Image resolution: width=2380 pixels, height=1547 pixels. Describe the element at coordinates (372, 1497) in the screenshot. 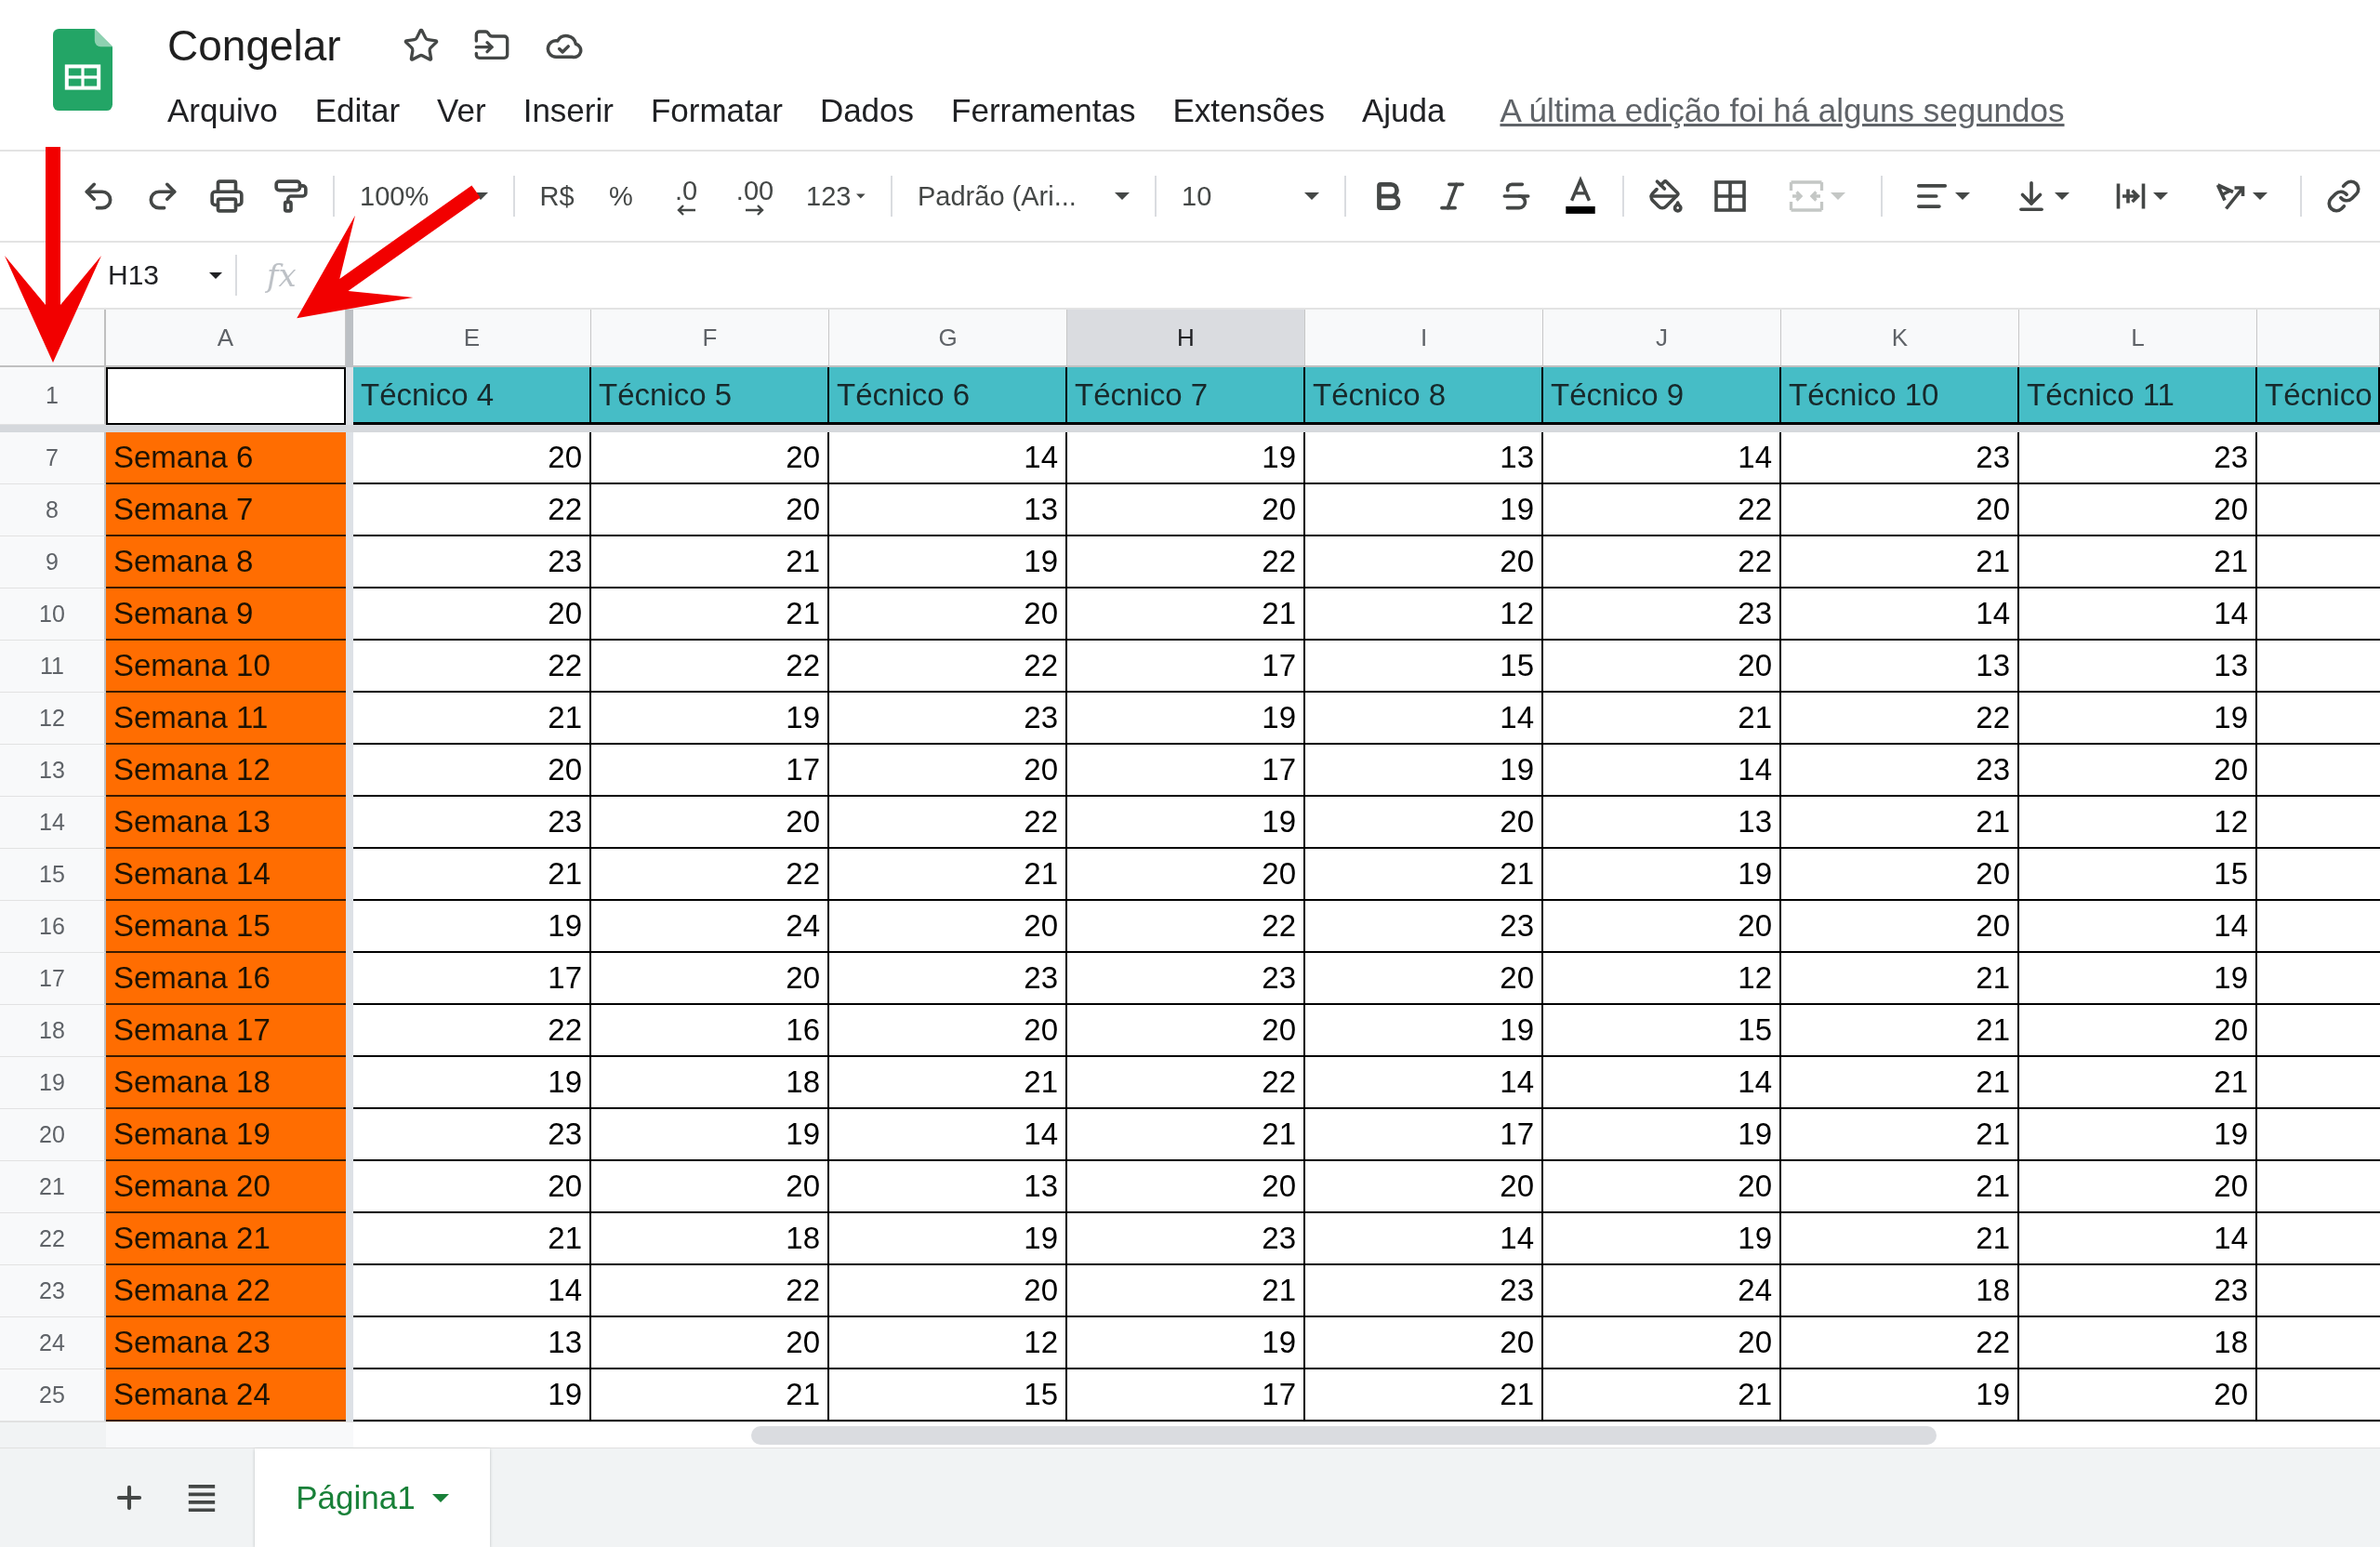

I see `sheet-tab: Página1` at that location.